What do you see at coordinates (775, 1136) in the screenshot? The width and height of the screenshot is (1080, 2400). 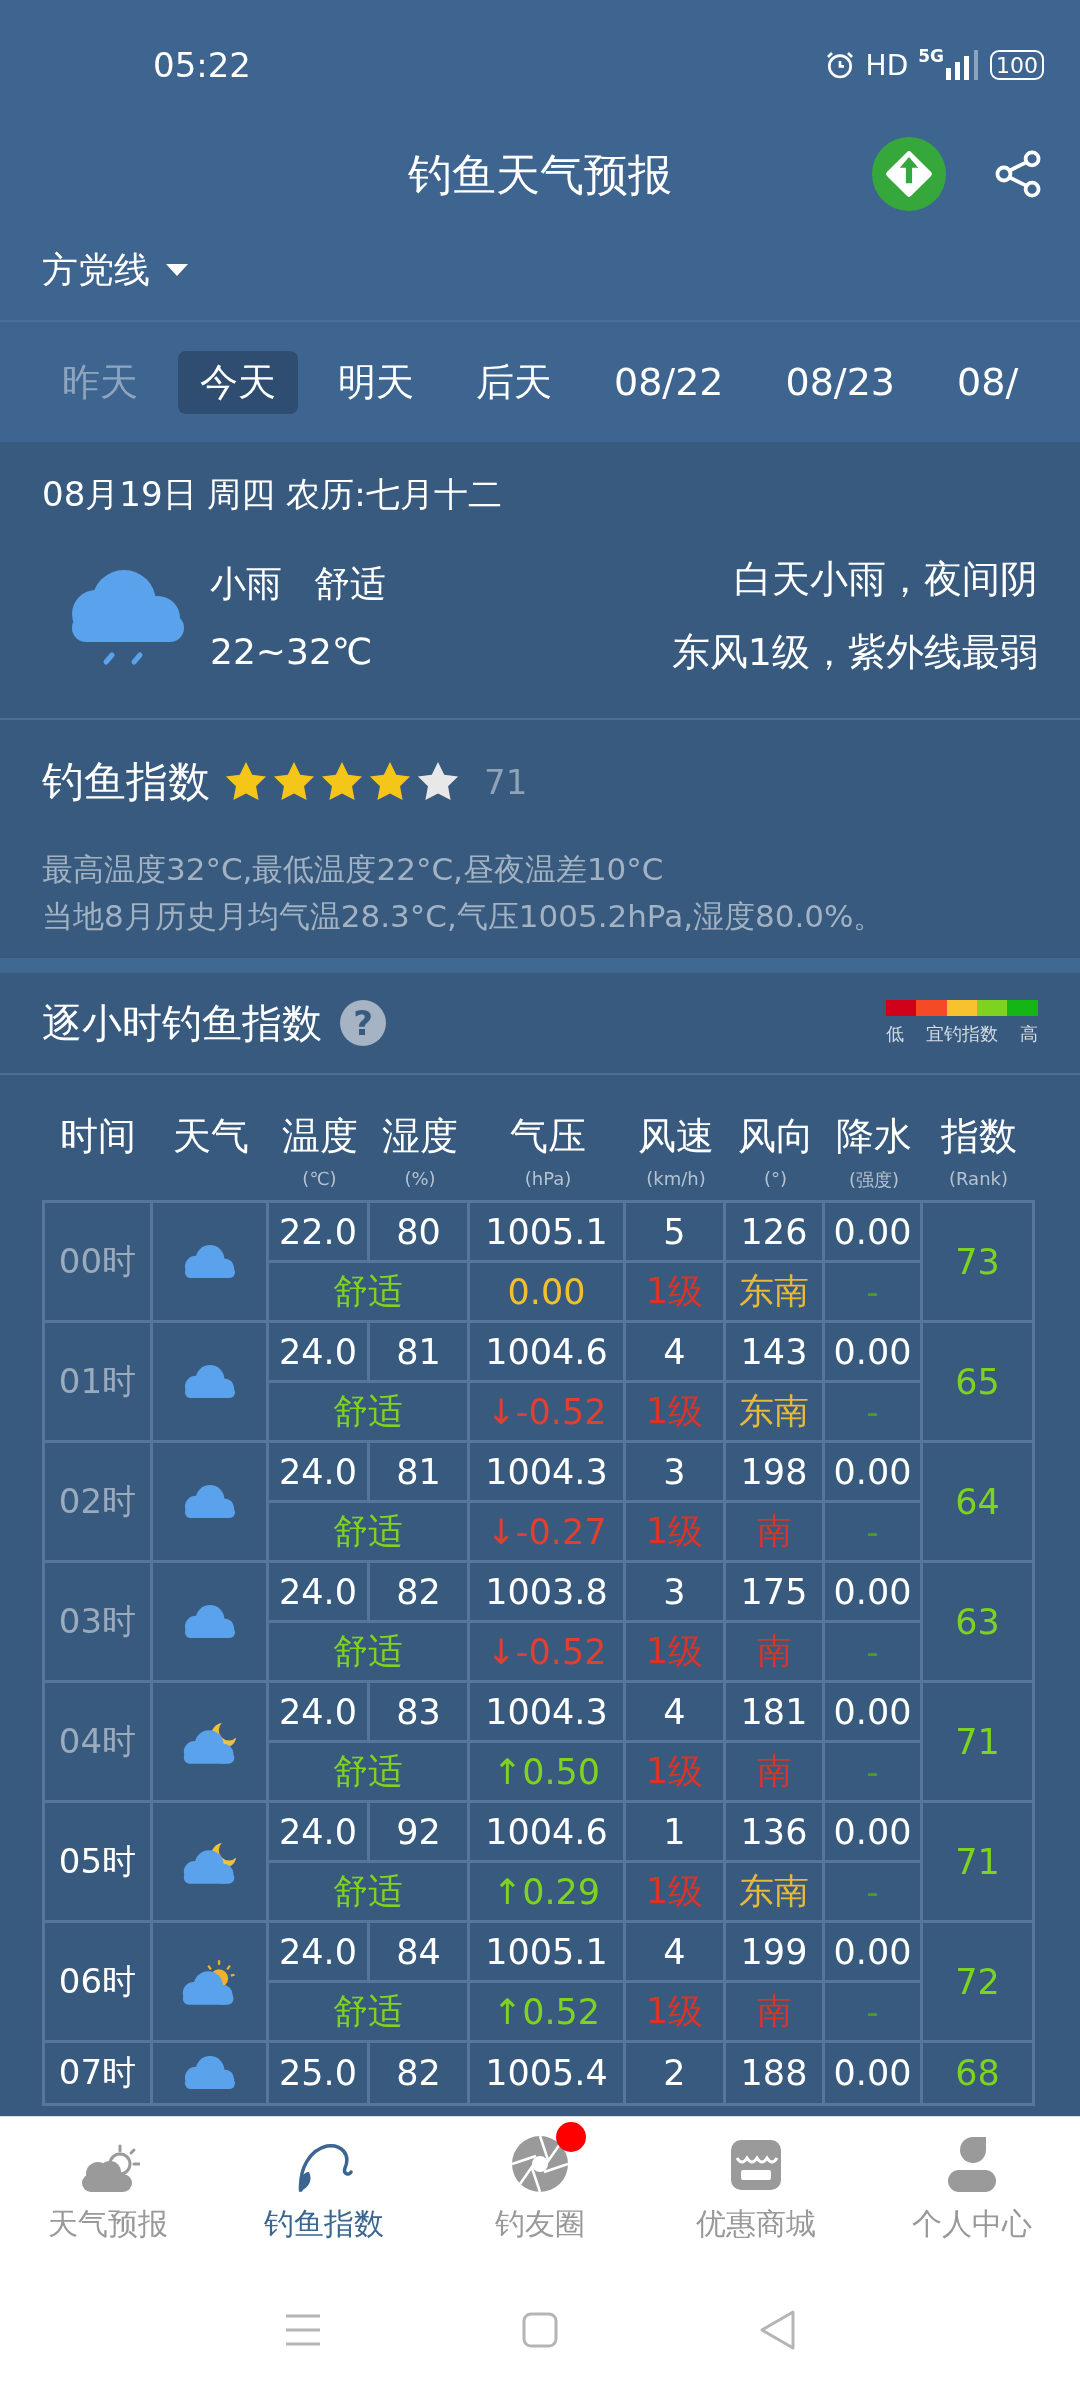 I see `column-header: 风向` at bounding box center [775, 1136].